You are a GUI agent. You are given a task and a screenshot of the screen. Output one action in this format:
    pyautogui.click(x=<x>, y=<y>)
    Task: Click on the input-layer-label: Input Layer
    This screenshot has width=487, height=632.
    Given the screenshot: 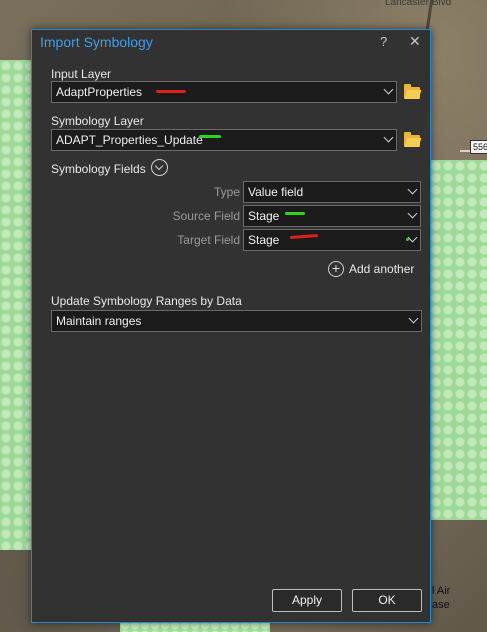 What is the action you would take?
    pyautogui.click(x=81, y=74)
    